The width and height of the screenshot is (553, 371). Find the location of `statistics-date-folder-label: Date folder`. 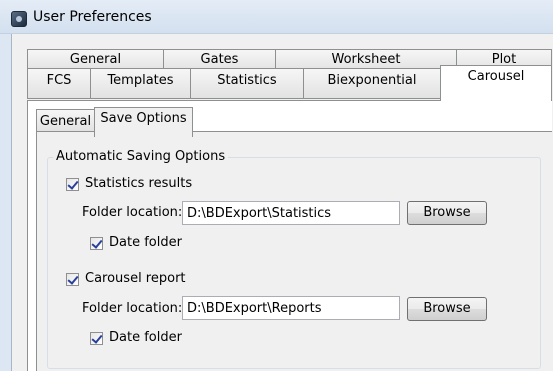

statistics-date-folder-label: Date folder is located at coordinates (145, 242).